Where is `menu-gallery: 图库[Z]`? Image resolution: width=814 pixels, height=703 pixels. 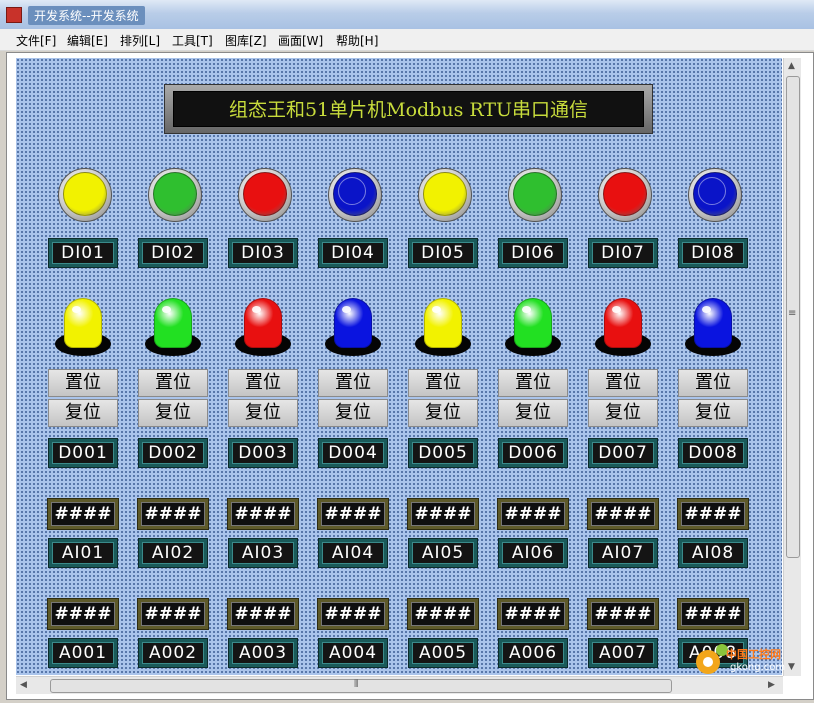
menu-gallery: 图库[Z] is located at coordinates (246, 40).